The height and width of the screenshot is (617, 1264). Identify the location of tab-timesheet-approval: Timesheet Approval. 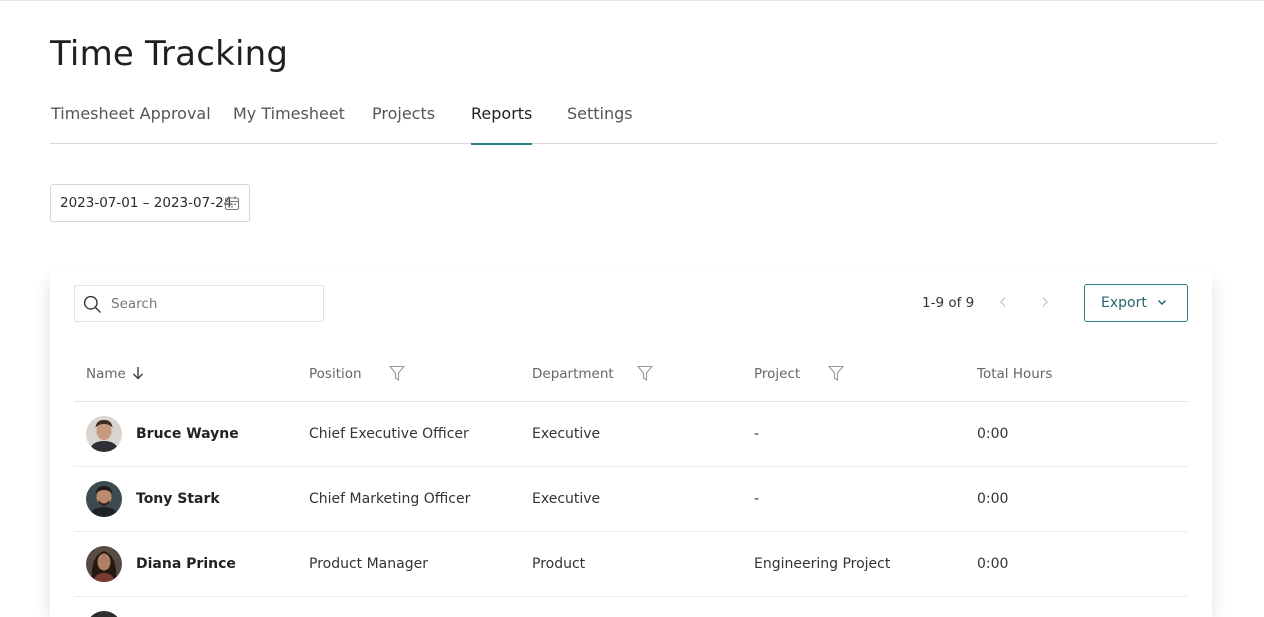
(131, 121).